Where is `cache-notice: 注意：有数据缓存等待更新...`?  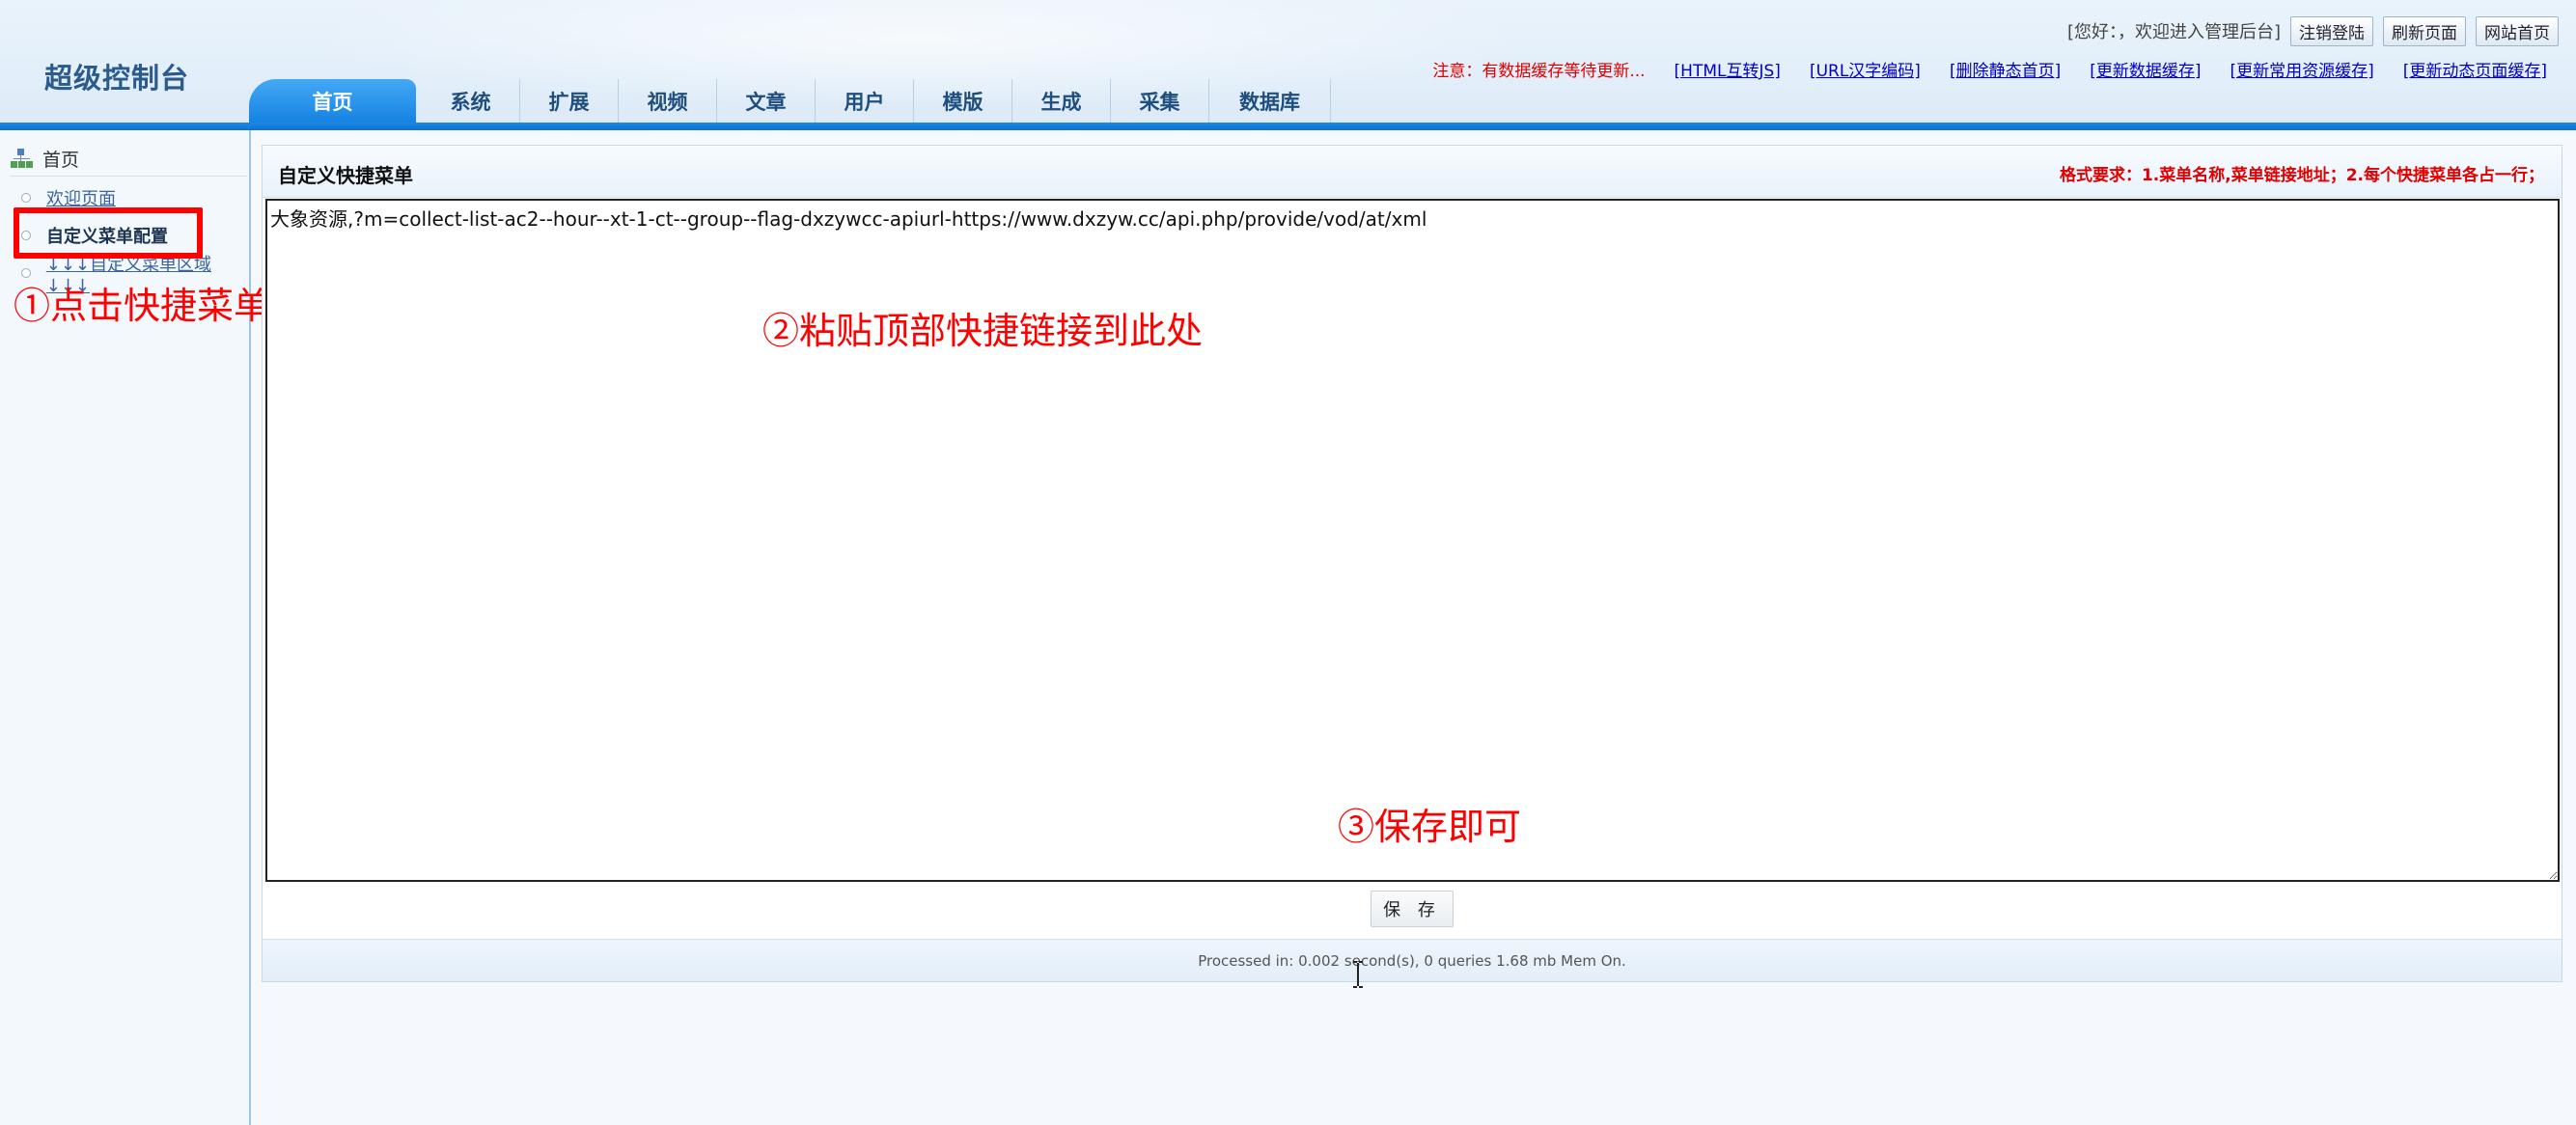
cache-notice: 注意：有数据缓存等待更新... is located at coordinates (1539, 71).